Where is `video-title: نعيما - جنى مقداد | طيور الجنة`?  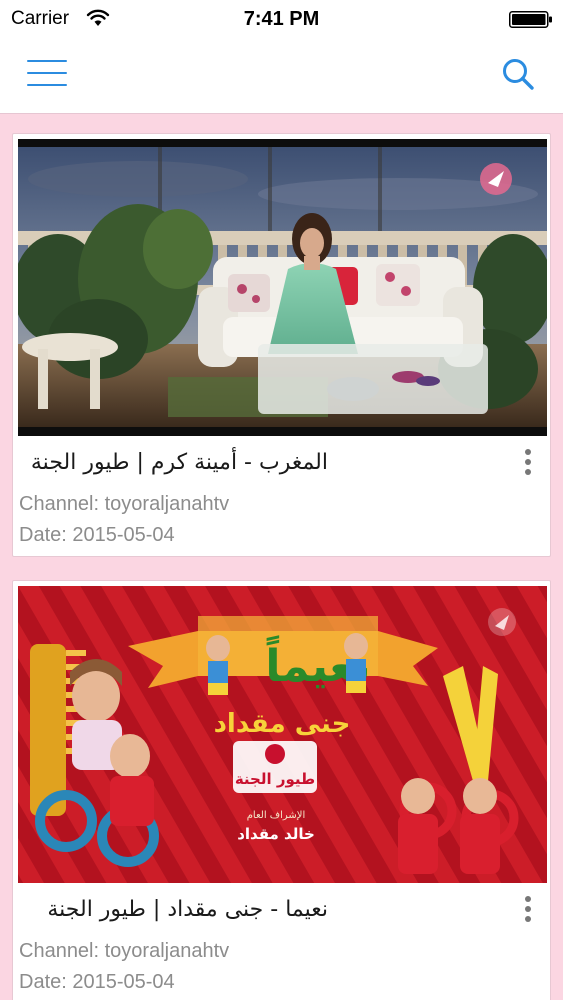 video-title: نعيما - جنى مقداد | طيور الجنة is located at coordinates (187, 909).